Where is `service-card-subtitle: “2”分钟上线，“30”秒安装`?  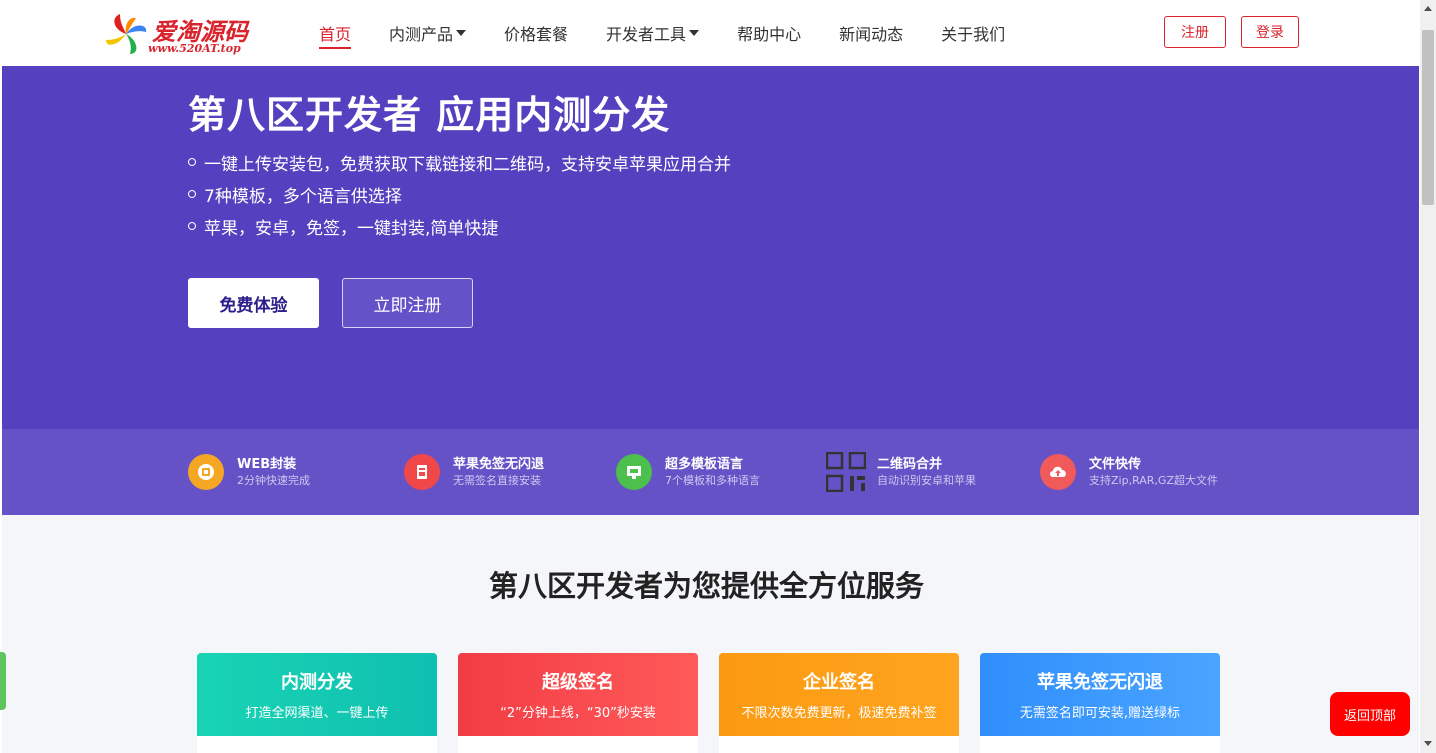 service-card-subtitle: “2”分钟上线，“30”秒安装 is located at coordinates (578, 713).